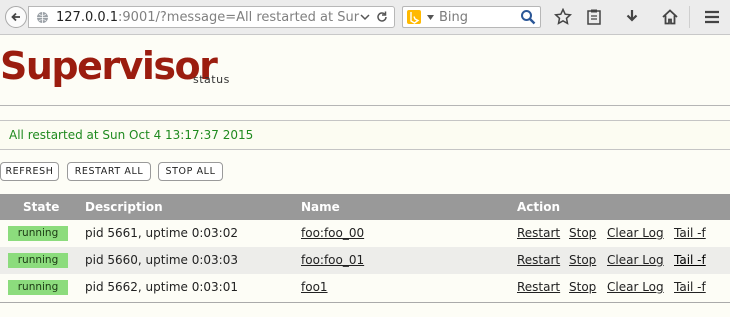 This screenshot has width=730, height=317. Describe the element at coordinates (632, 17) in the screenshot. I see `download-icon` at that location.